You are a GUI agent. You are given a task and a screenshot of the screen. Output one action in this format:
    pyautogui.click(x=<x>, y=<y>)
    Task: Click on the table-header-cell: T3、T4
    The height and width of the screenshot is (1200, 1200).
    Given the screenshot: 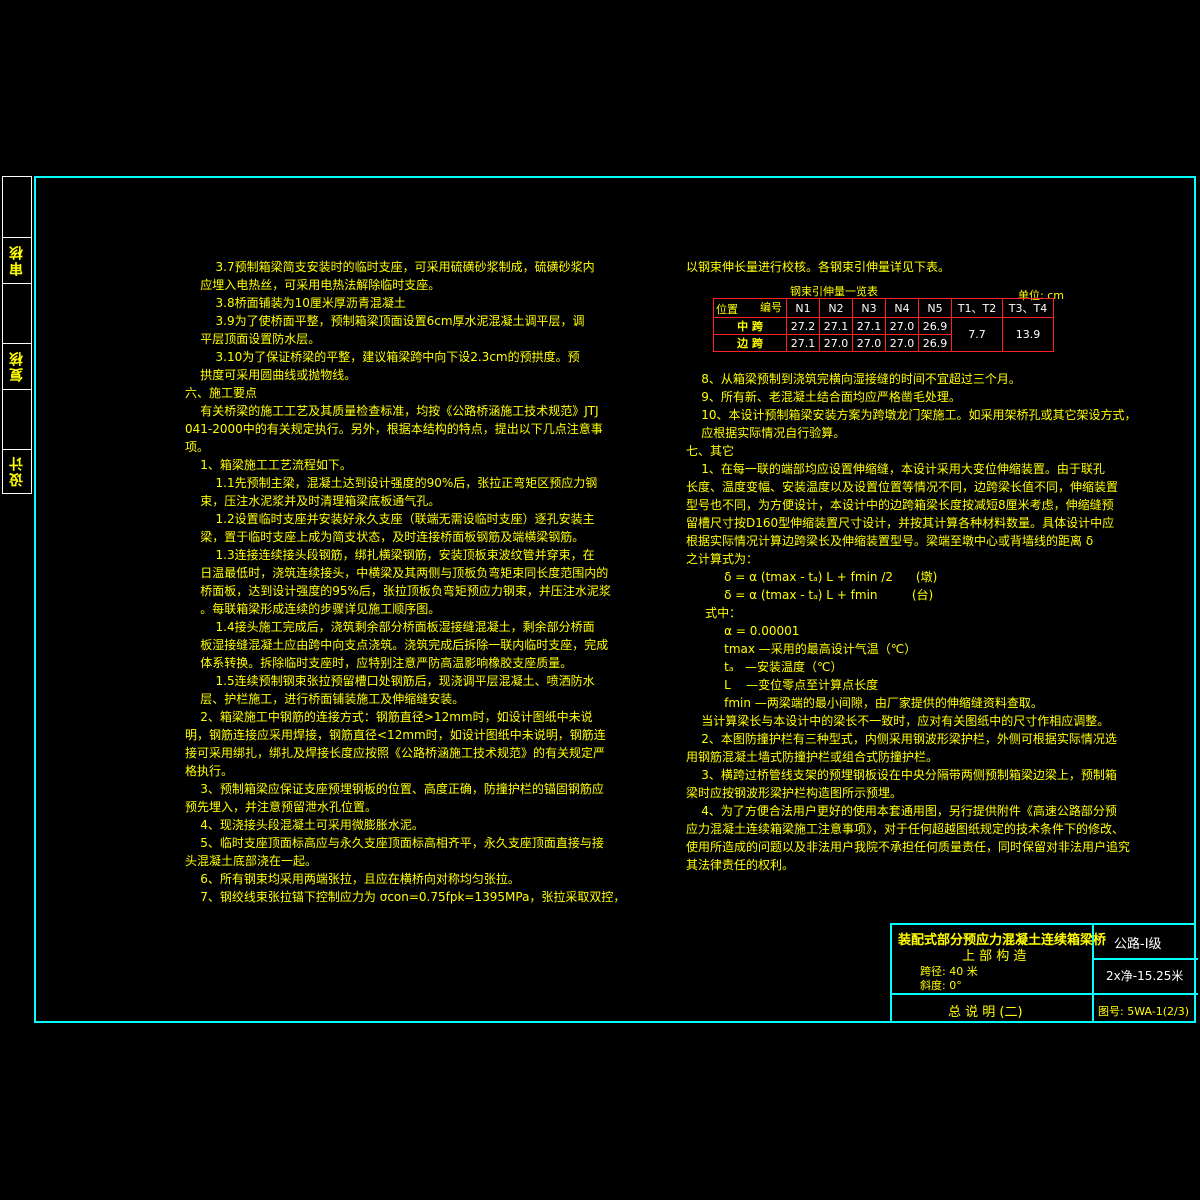 What is the action you would take?
    pyautogui.click(x=1028, y=308)
    